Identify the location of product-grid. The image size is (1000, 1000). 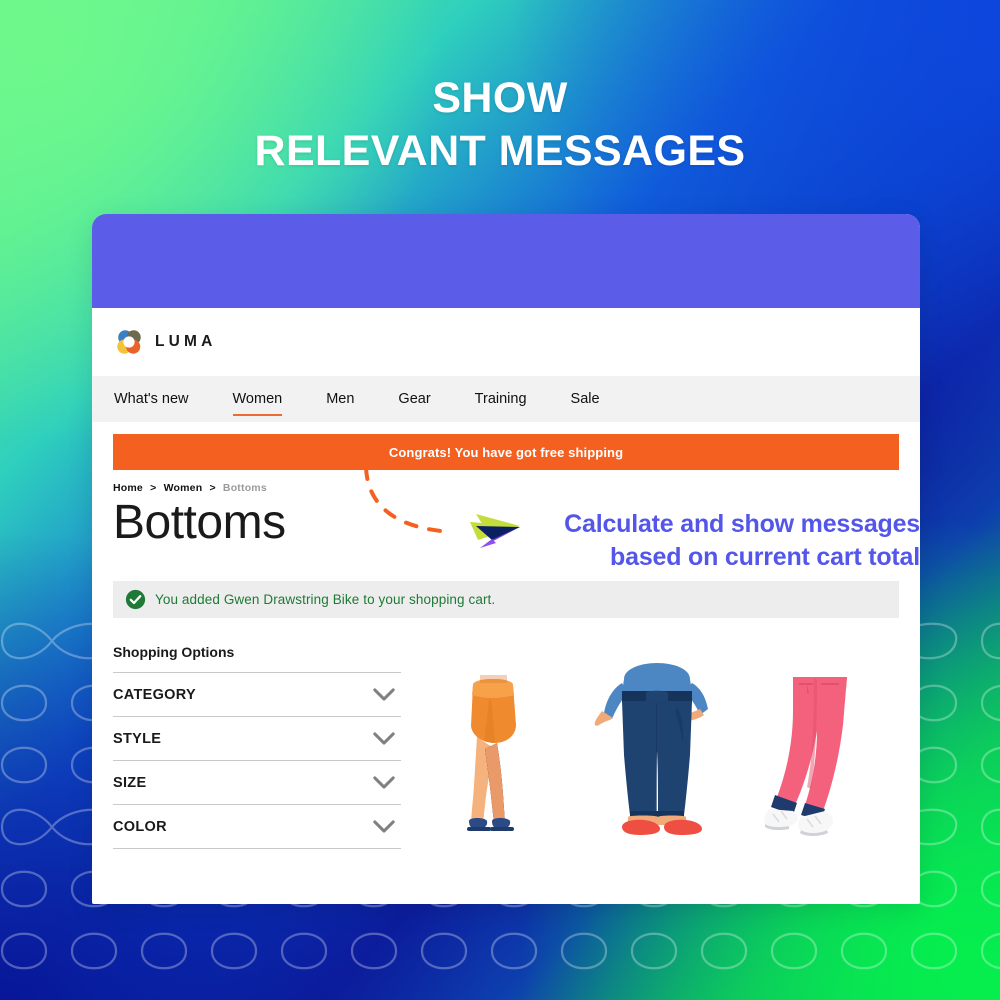
(650, 746).